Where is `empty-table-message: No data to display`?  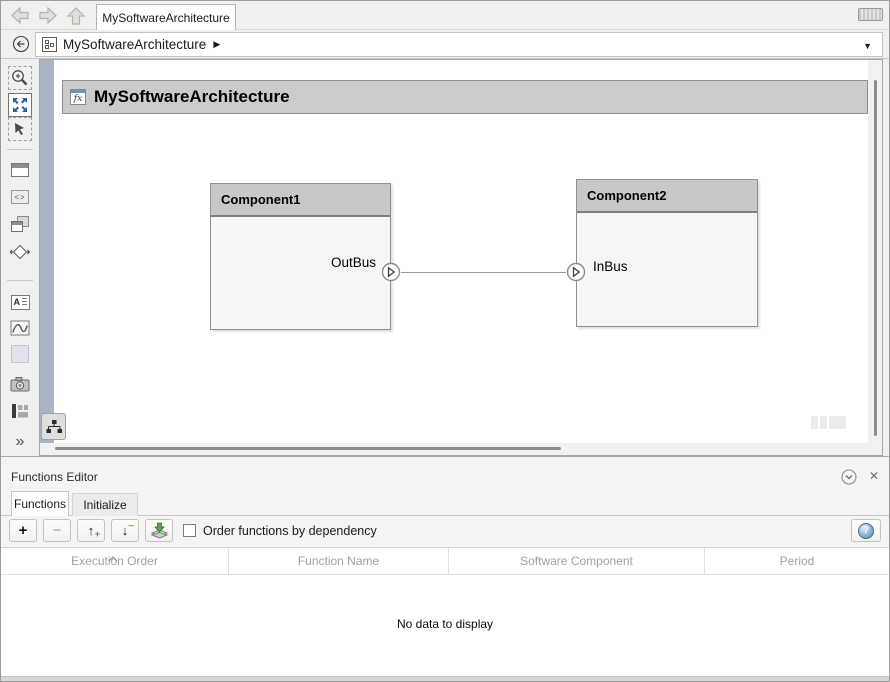
empty-table-message: No data to display is located at coordinates (445, 624).